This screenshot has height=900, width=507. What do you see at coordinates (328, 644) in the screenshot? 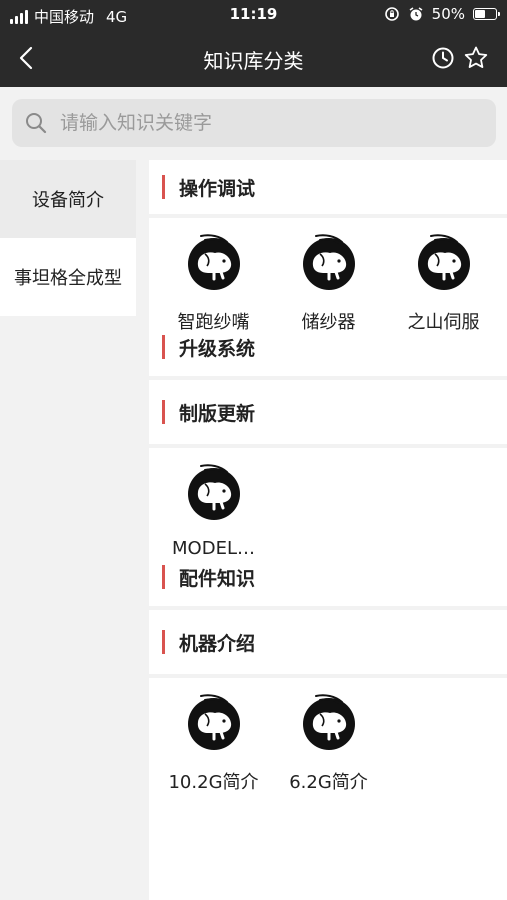
I see `section-header-machine-intro: 机器介绍` at bounding box center [328, 644].